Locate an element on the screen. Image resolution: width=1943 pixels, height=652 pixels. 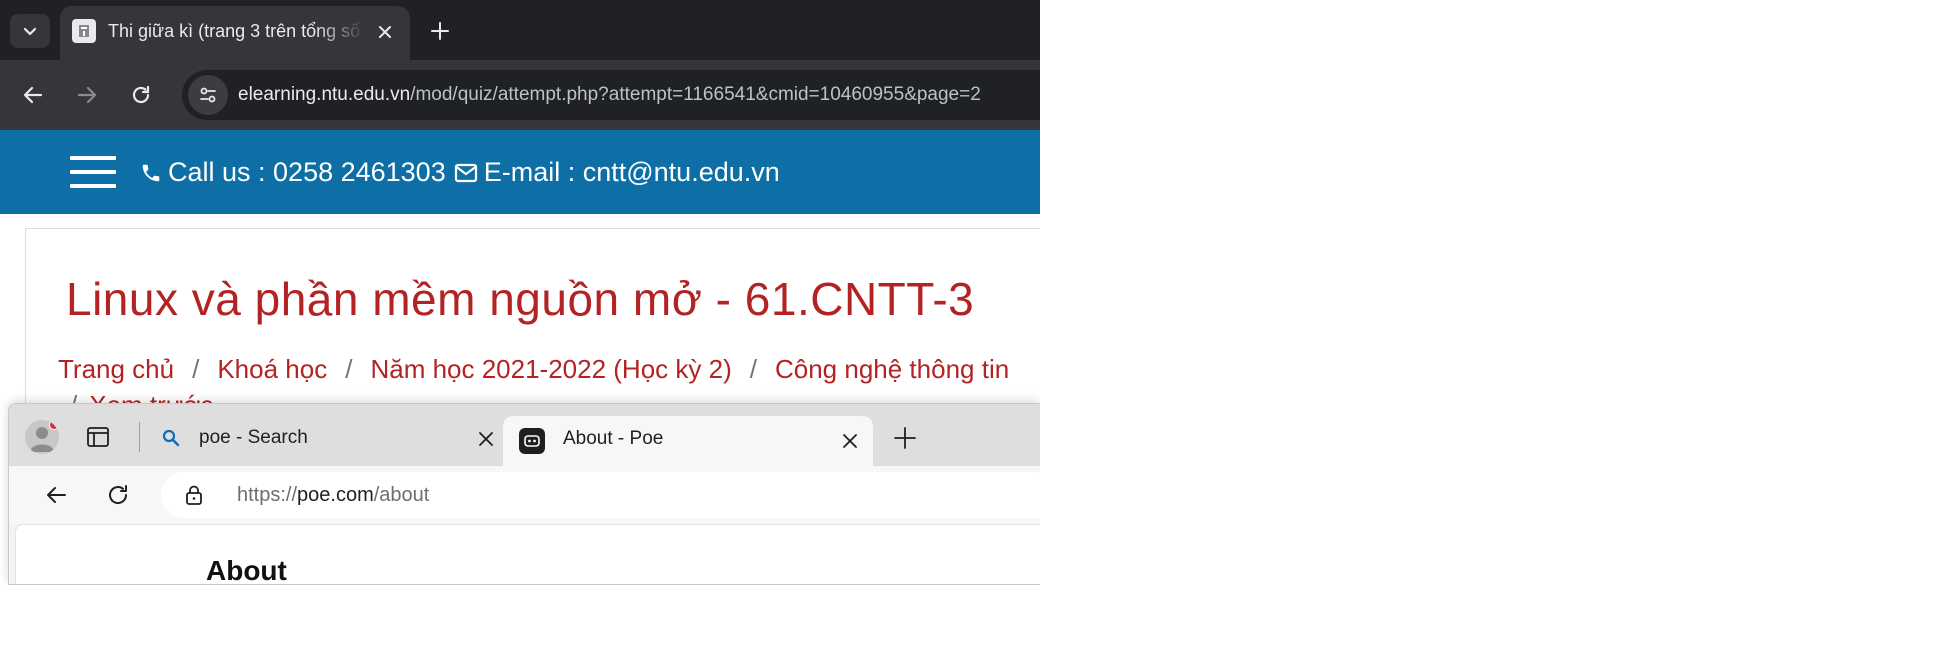
notification-dot is located at coordinates (54, 425).